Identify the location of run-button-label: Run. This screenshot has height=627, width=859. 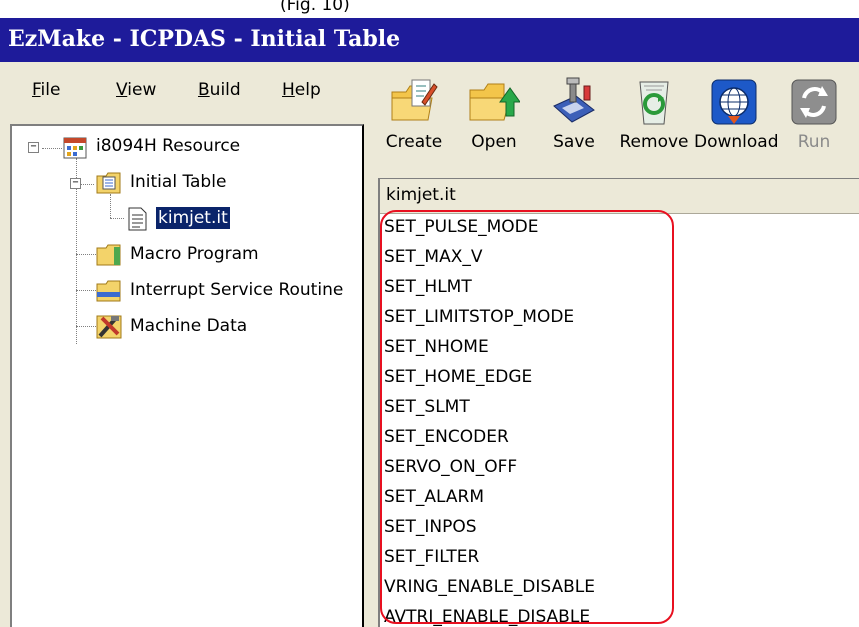
(814, 142).